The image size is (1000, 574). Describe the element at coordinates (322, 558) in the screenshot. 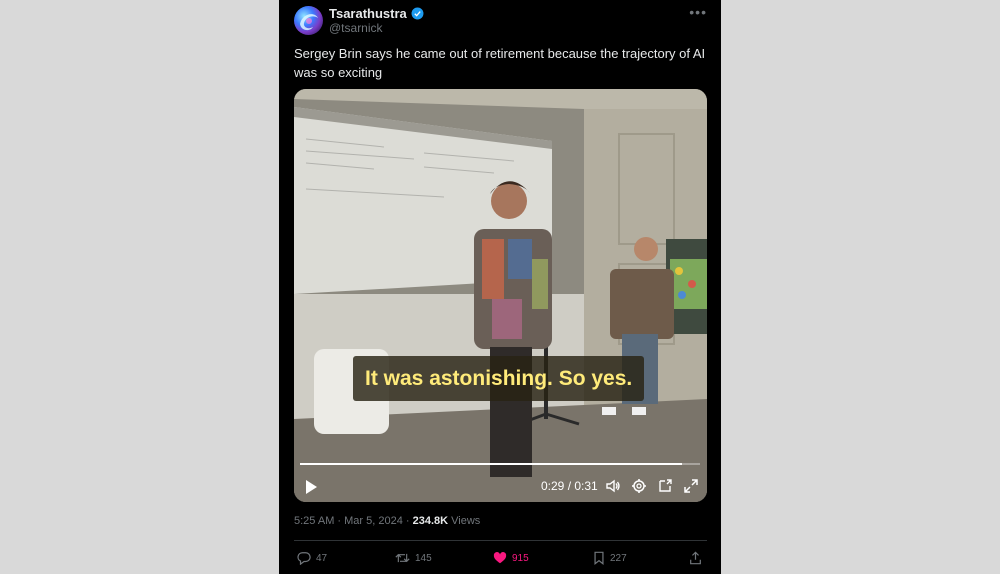

I see `reply-count: 47` at that location.